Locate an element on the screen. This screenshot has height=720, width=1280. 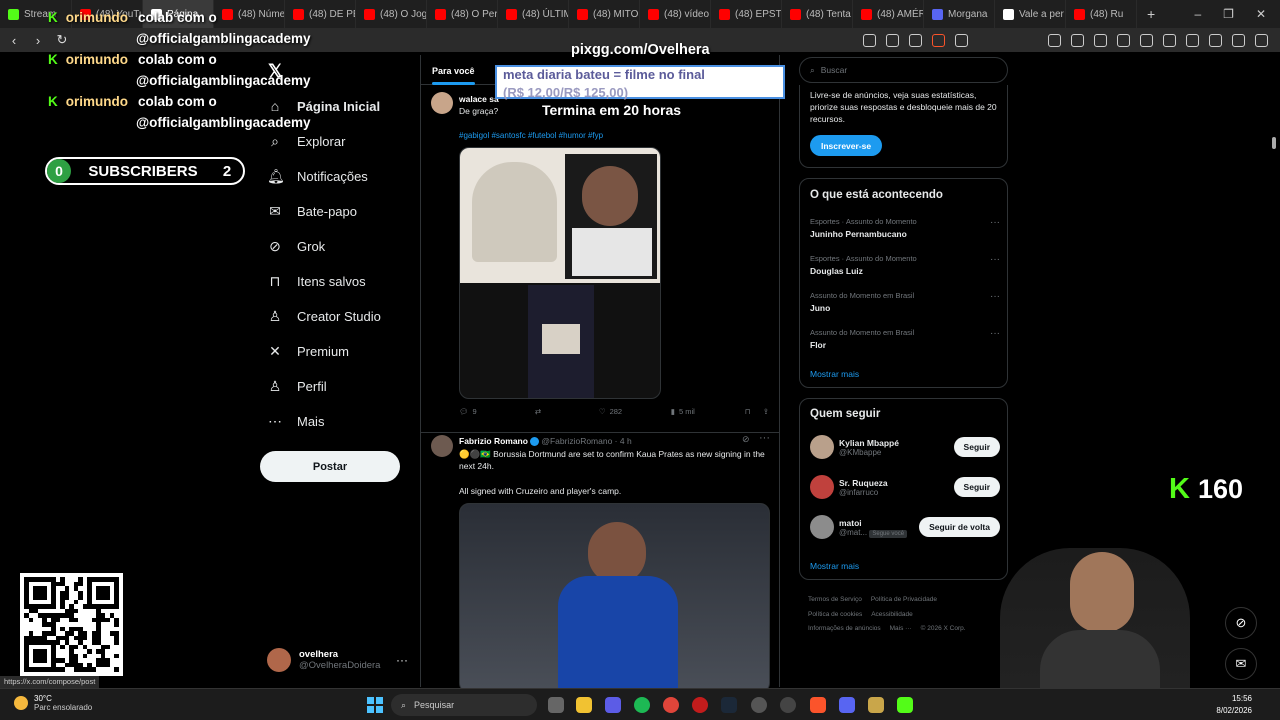
back-icon: ‹ is located at coordinates (14, 40).